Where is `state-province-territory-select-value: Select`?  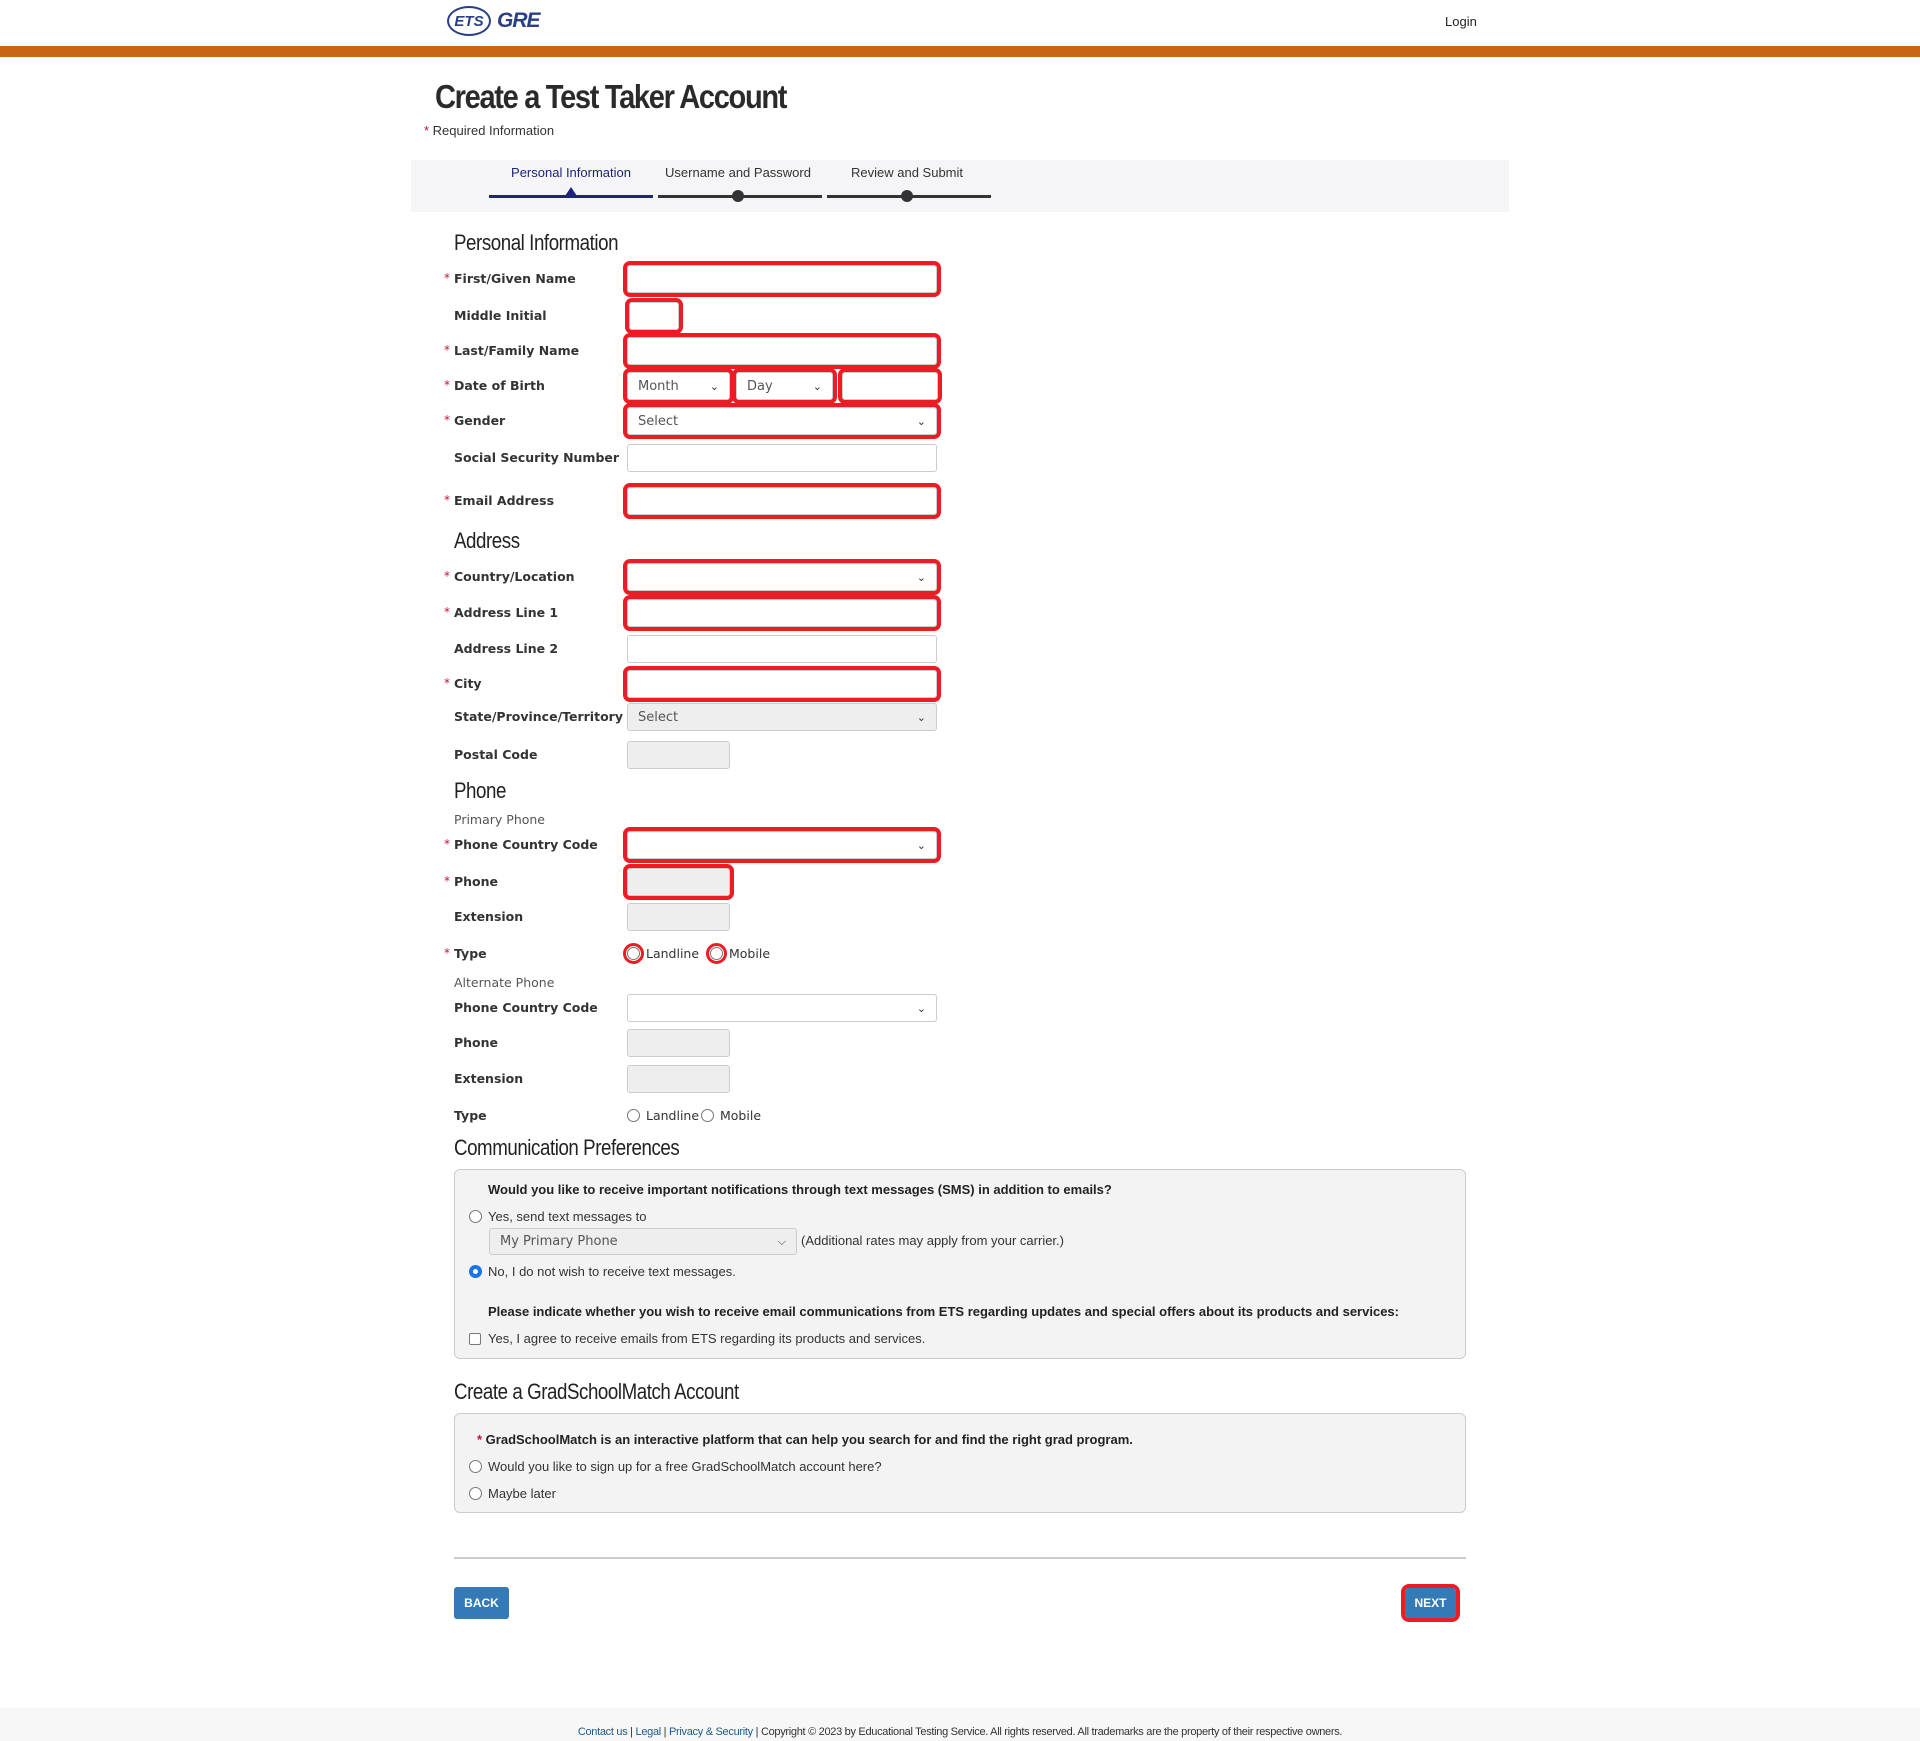 state-province-territory-select-value: Select is located at coordinates (658, 717).